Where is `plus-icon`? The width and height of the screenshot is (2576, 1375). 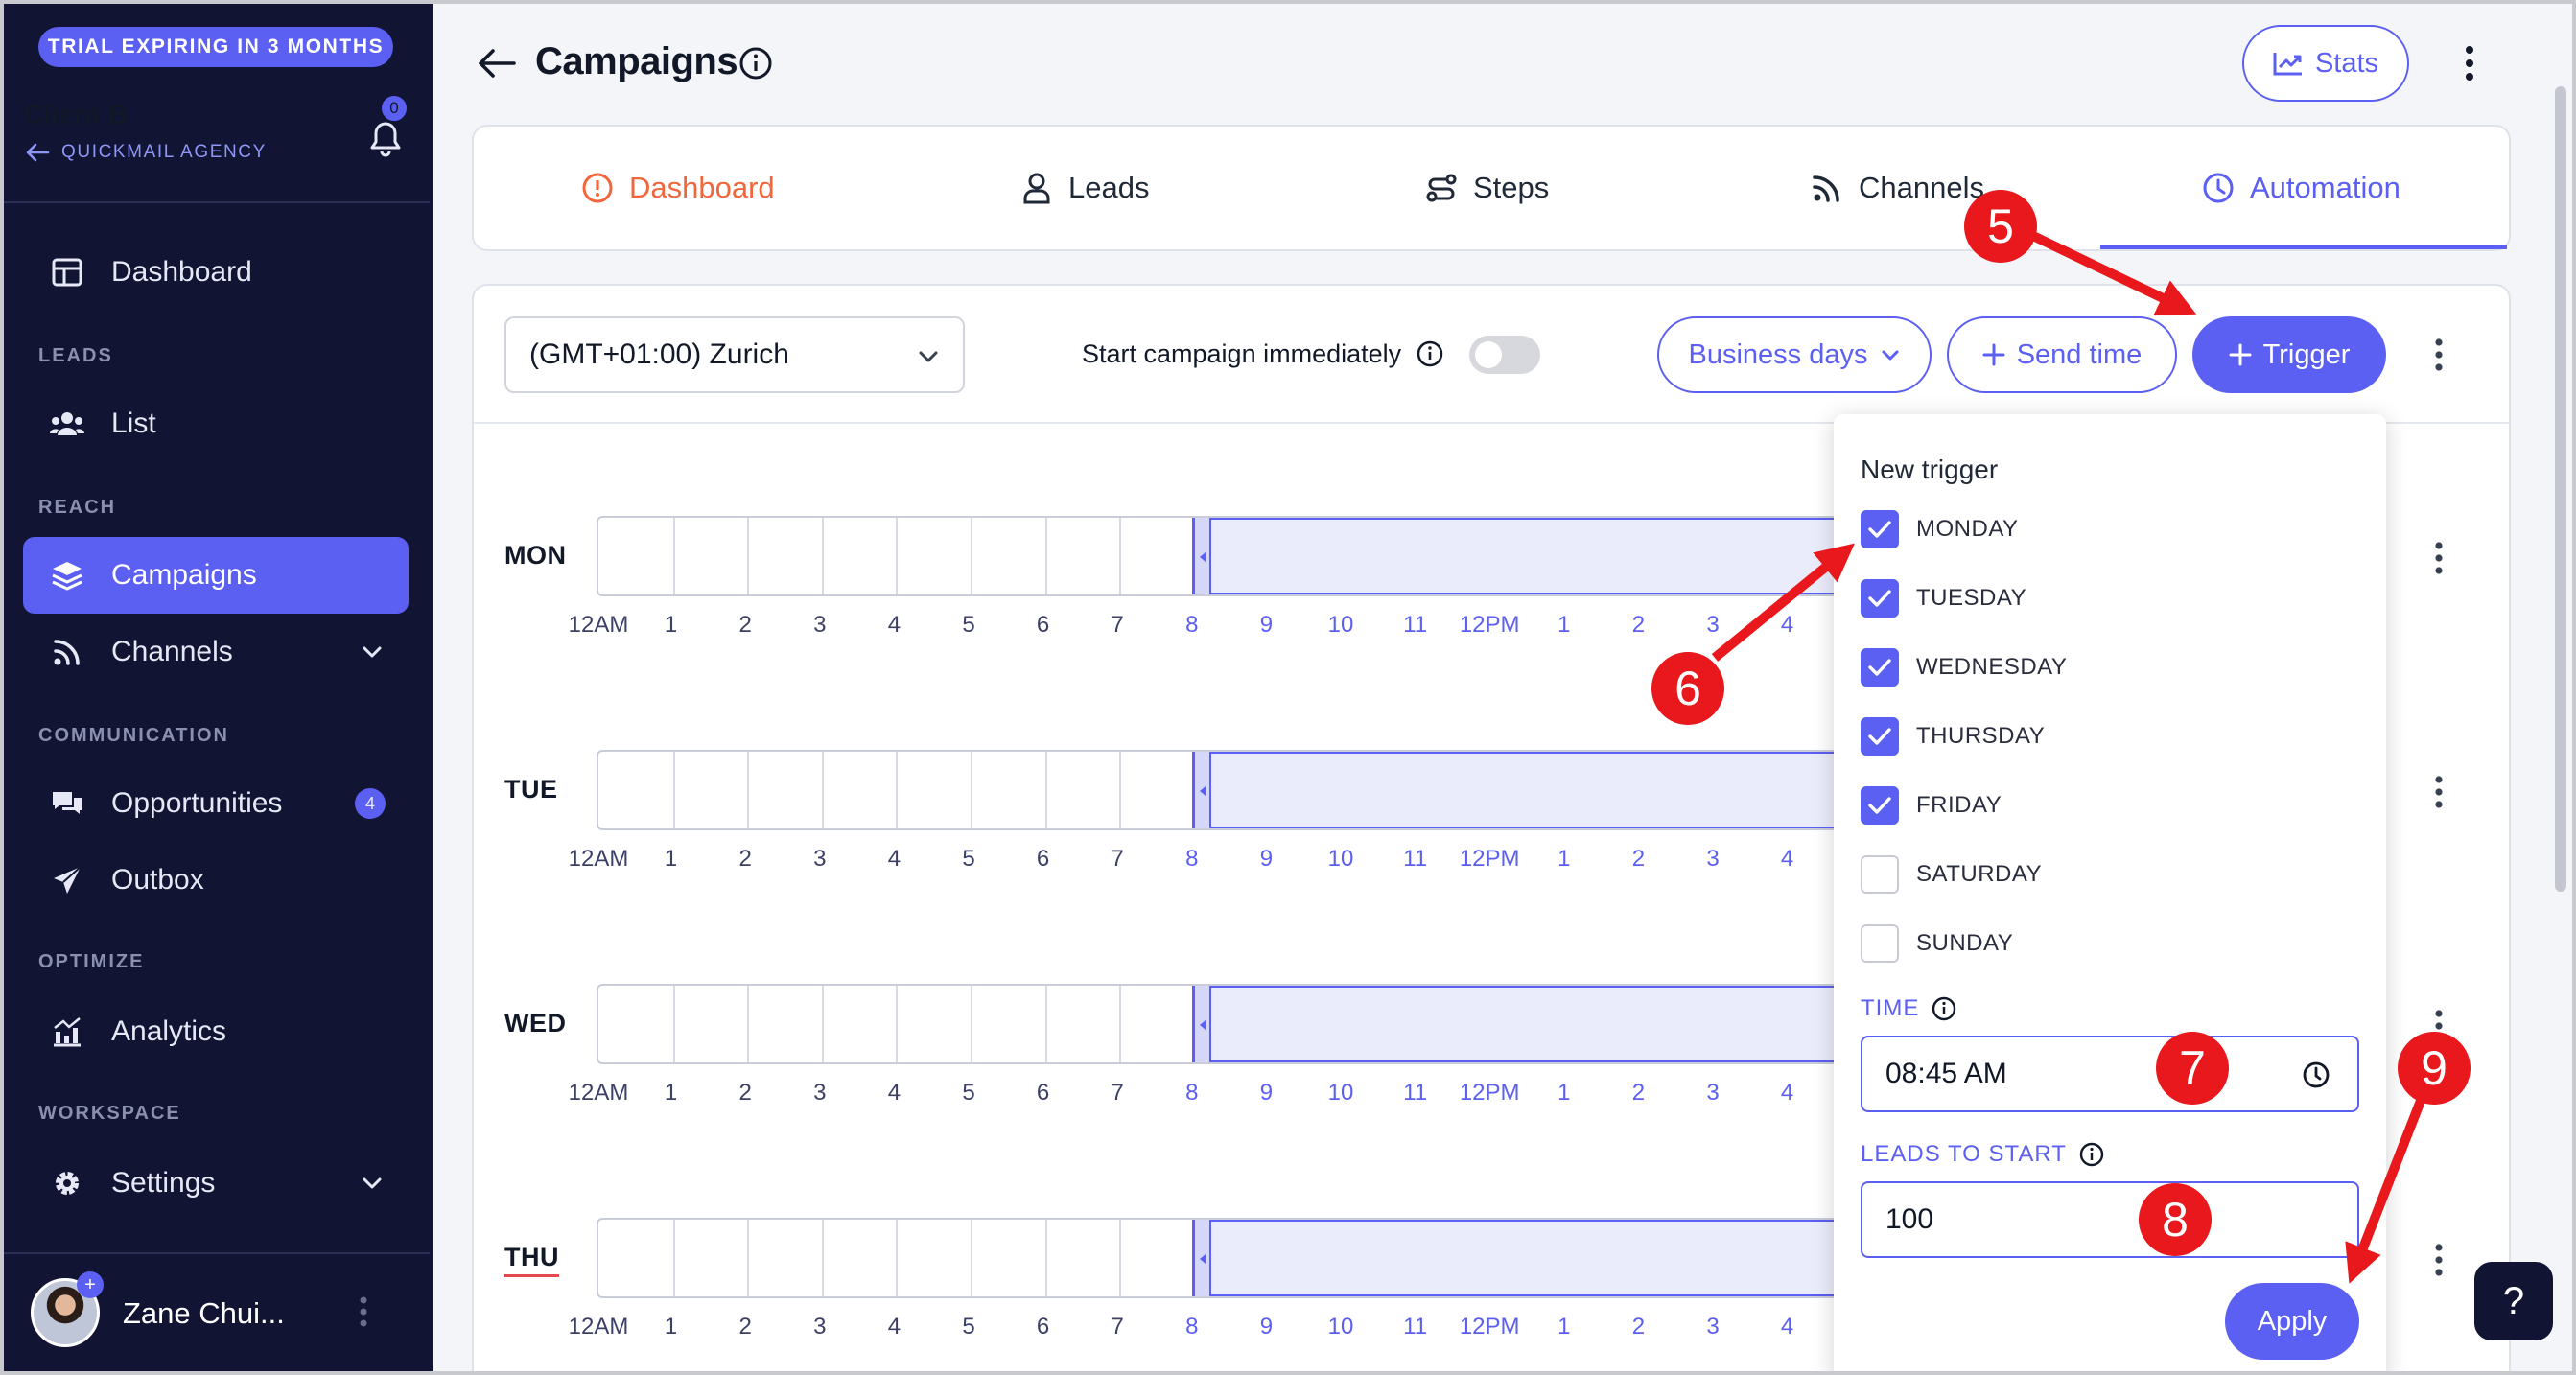
plus-icon is located at coordinates (2240, 355).